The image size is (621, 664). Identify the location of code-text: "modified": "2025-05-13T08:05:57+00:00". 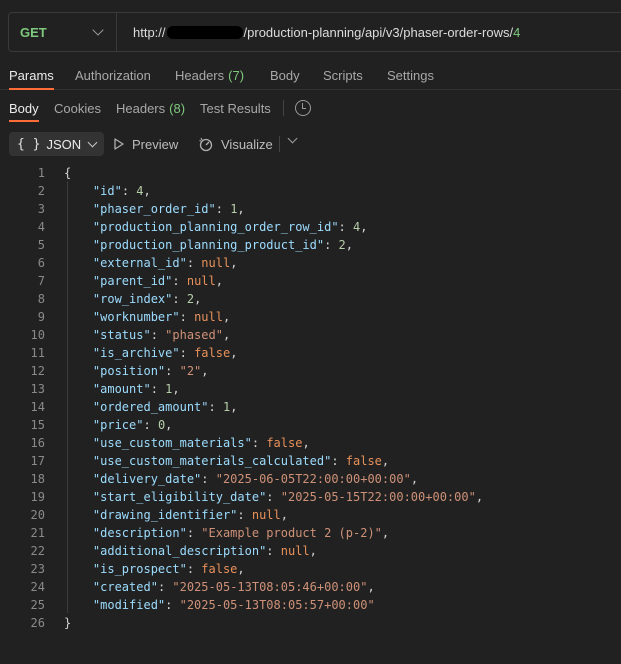
(233, 605).